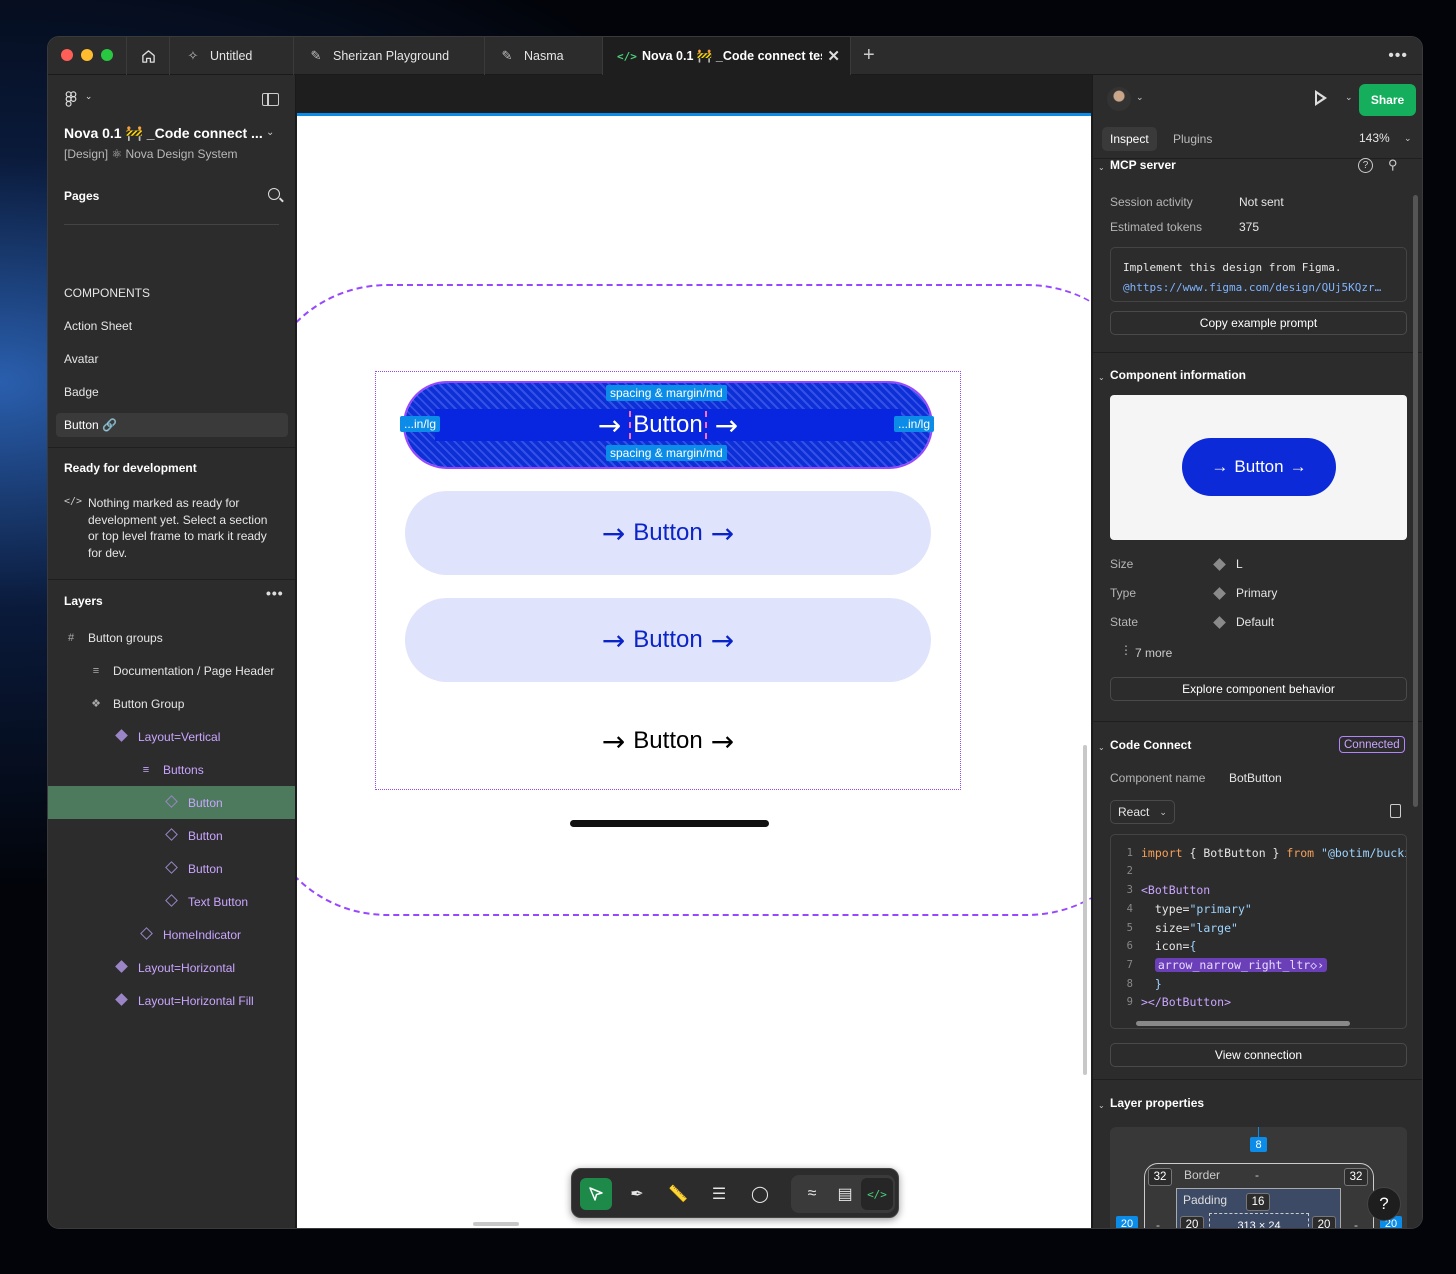 The width and height of the screenshot is (1456, 1274). Describe the element at coordinates (171, 802) in the screenshot. I see `layer-button-selected: Button` at that location.